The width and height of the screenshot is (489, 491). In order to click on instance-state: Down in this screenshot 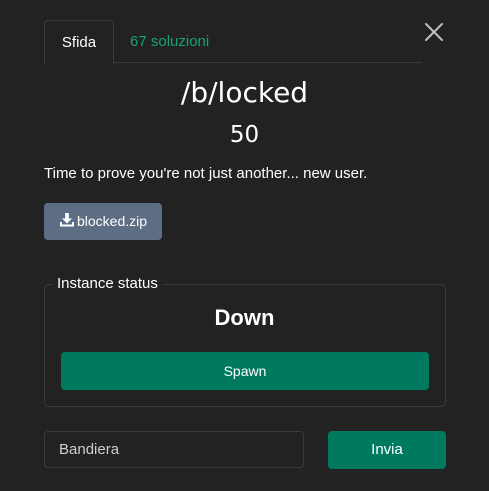, I will do `click(244, 317)`.